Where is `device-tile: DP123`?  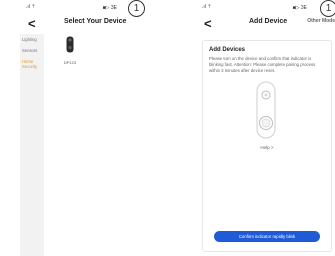
device-tile: DP123 is located at coordinates (70, 50).